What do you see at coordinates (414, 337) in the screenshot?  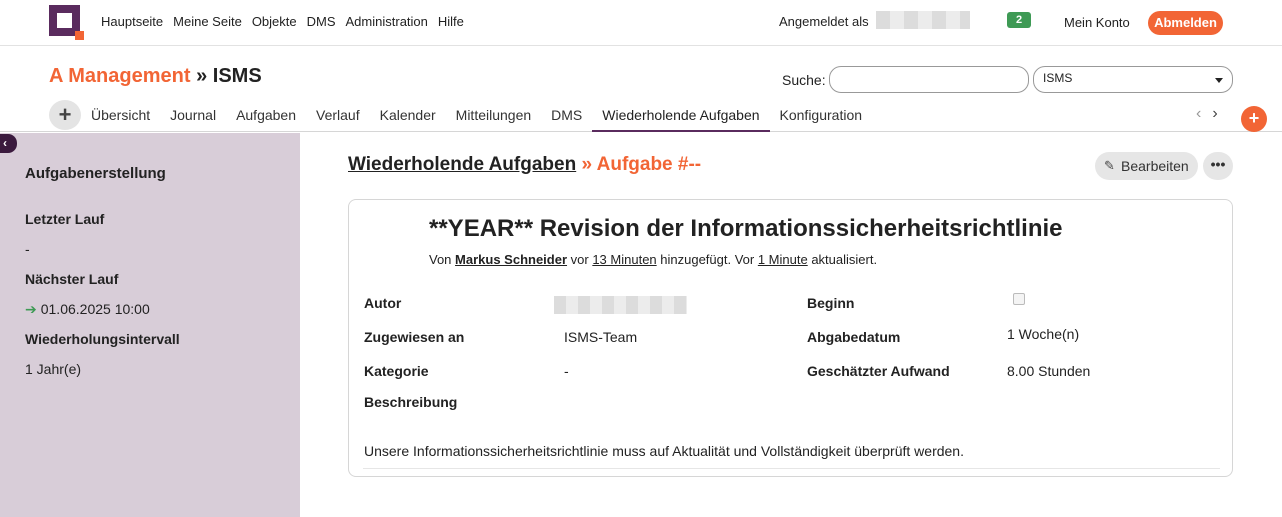 I see `assigned-label: Zugewiesen an` at bounding box center [414, 337].